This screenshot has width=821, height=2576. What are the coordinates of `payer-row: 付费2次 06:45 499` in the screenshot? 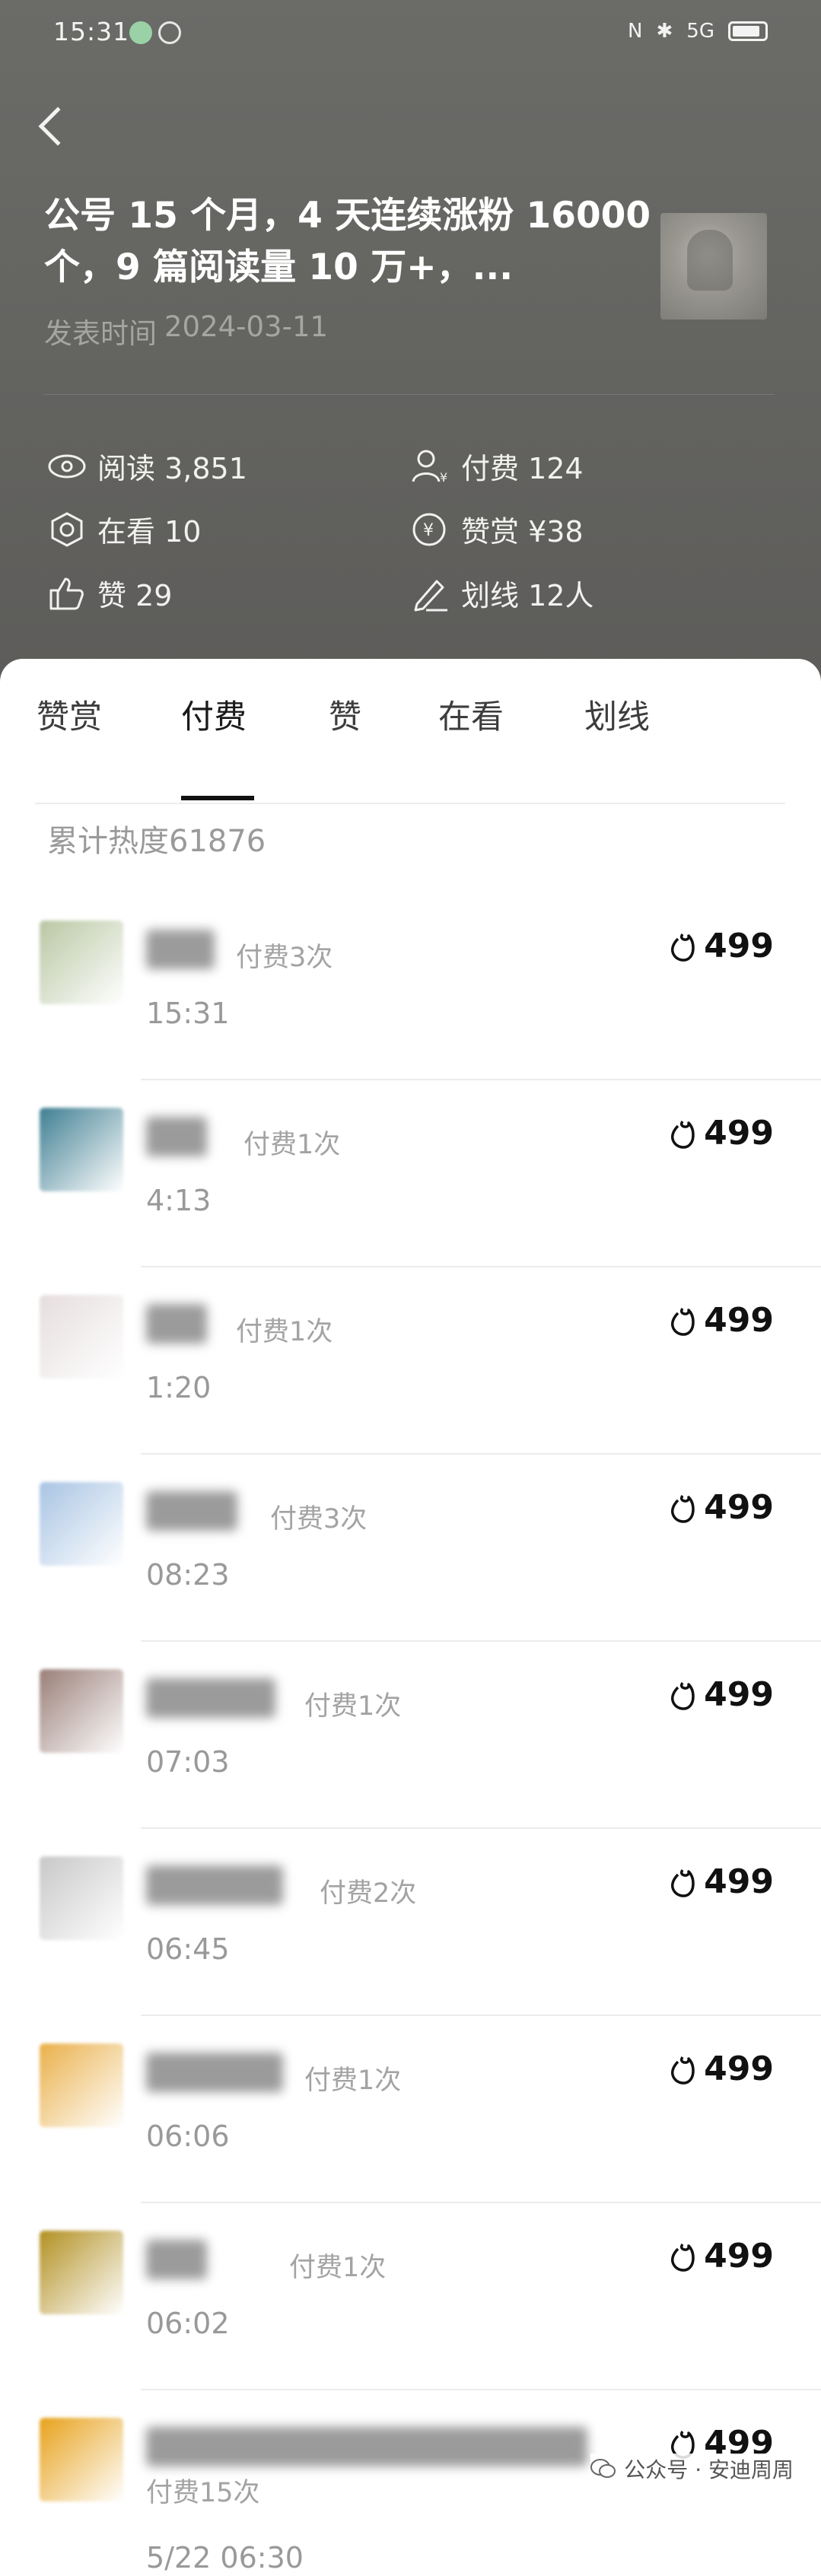 It's located at (410, 1921).